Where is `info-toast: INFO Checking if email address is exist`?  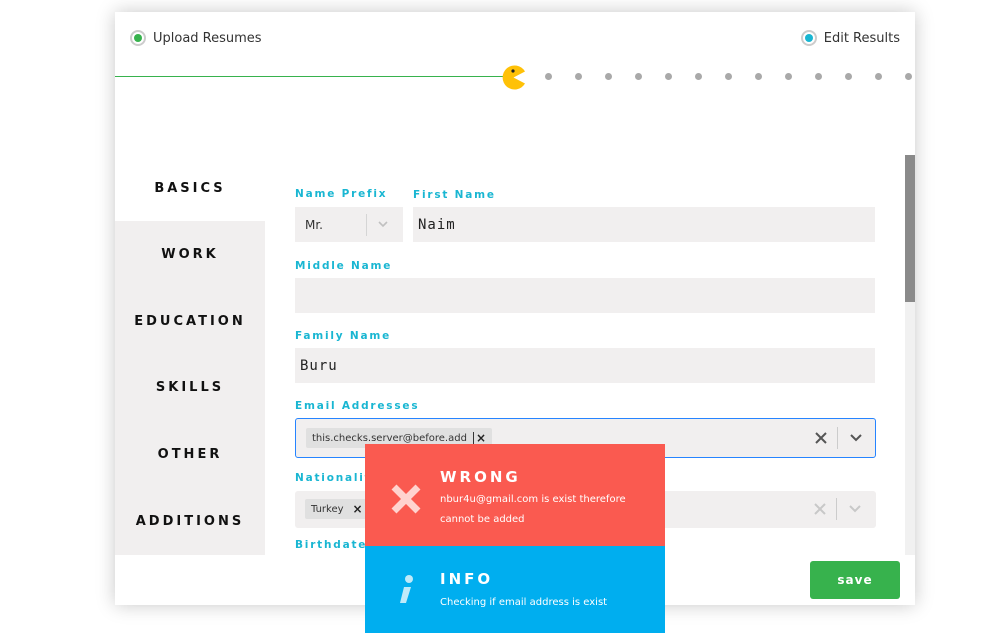 info-toast: INFO Checking if email address is exist is located at coordinates (515, 589).